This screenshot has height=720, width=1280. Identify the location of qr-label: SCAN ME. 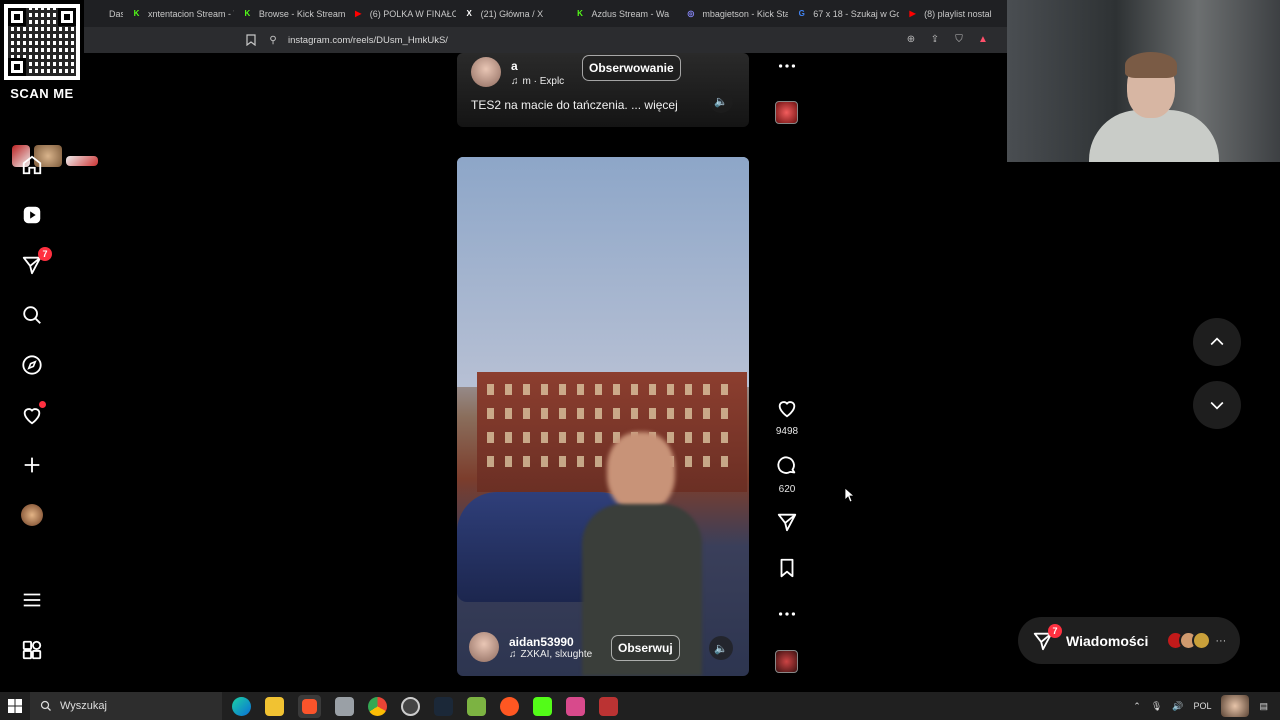
(42, 93).